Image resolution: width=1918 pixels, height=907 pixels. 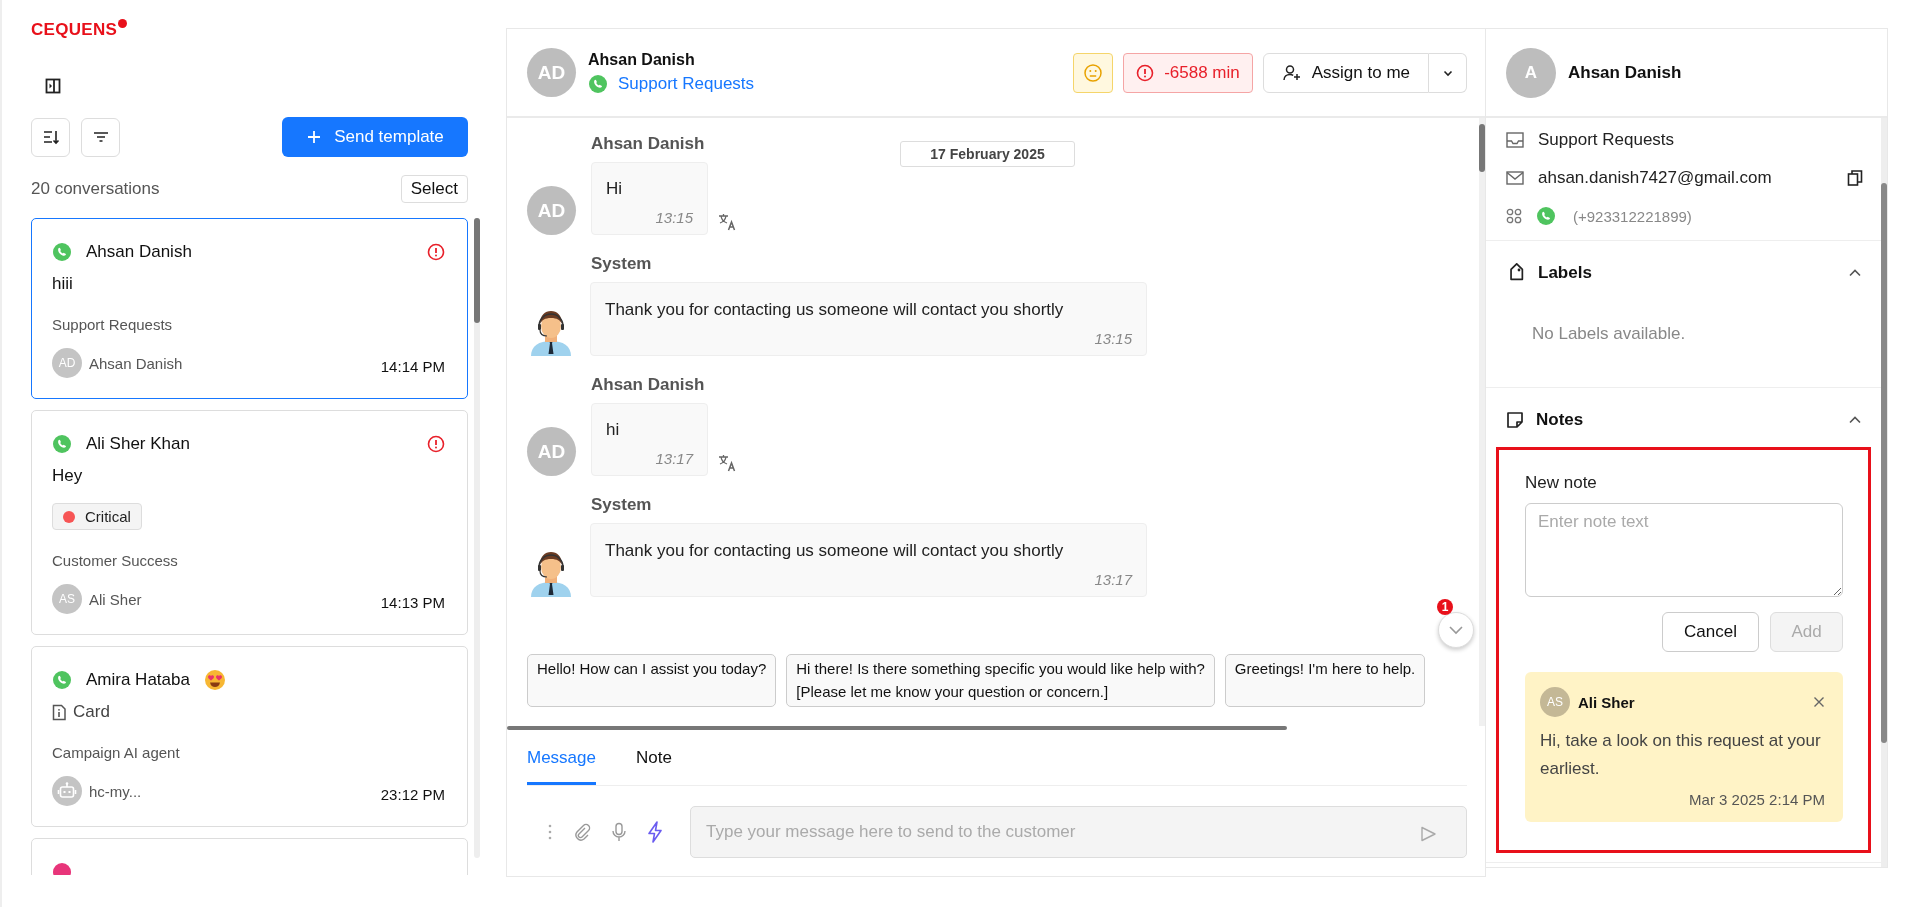 What do you see at coordinates (619, 832) in the screenshot?
I see `microphone-icon` at bounding box center [619, 832].